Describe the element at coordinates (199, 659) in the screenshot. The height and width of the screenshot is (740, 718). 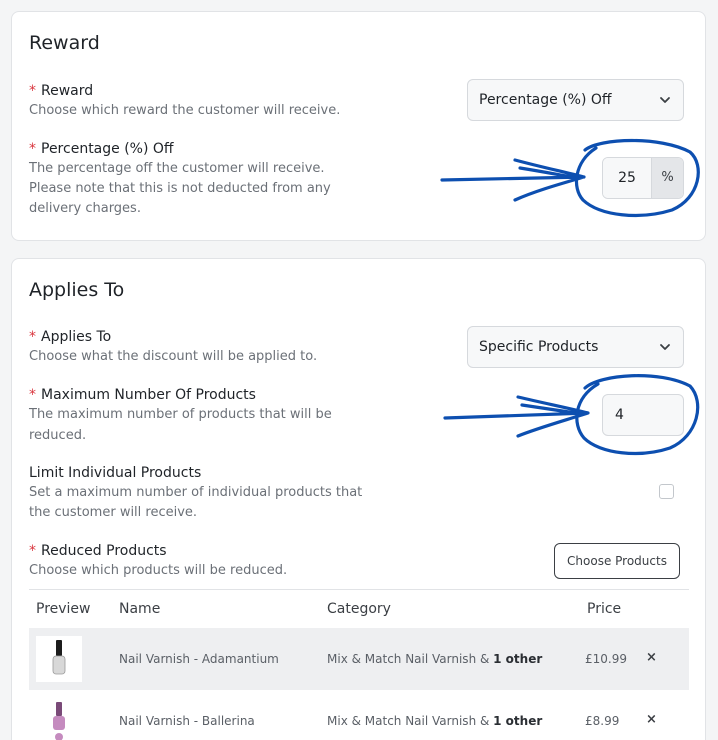
I see `product-name: Nail Varnish - Adamantium` at that location.